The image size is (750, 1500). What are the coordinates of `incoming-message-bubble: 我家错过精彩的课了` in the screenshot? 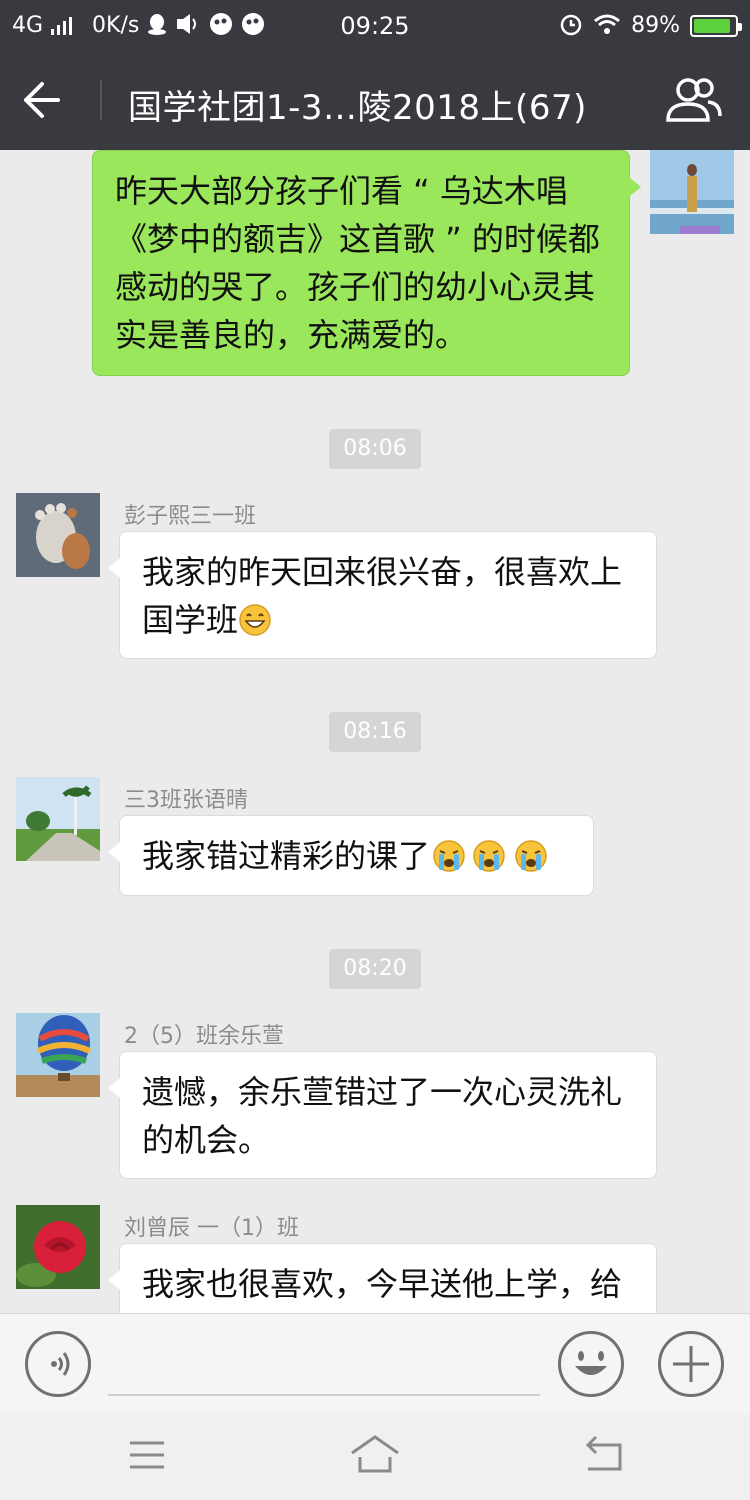 It's located at (351, 855).